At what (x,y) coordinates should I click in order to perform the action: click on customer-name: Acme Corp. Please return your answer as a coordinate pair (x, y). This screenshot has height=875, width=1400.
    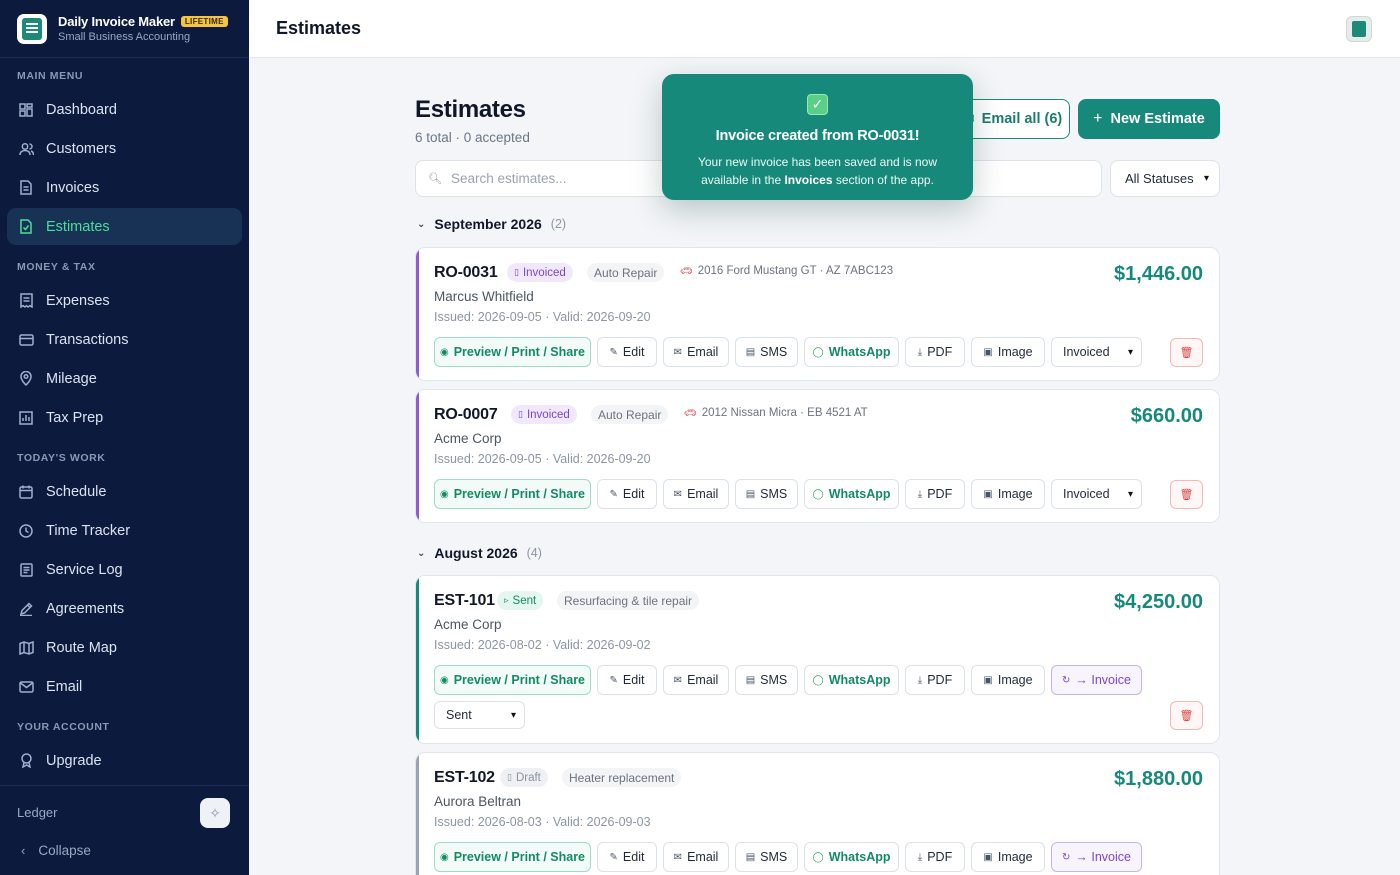
    Looking at the image, I should click on (468, 624).